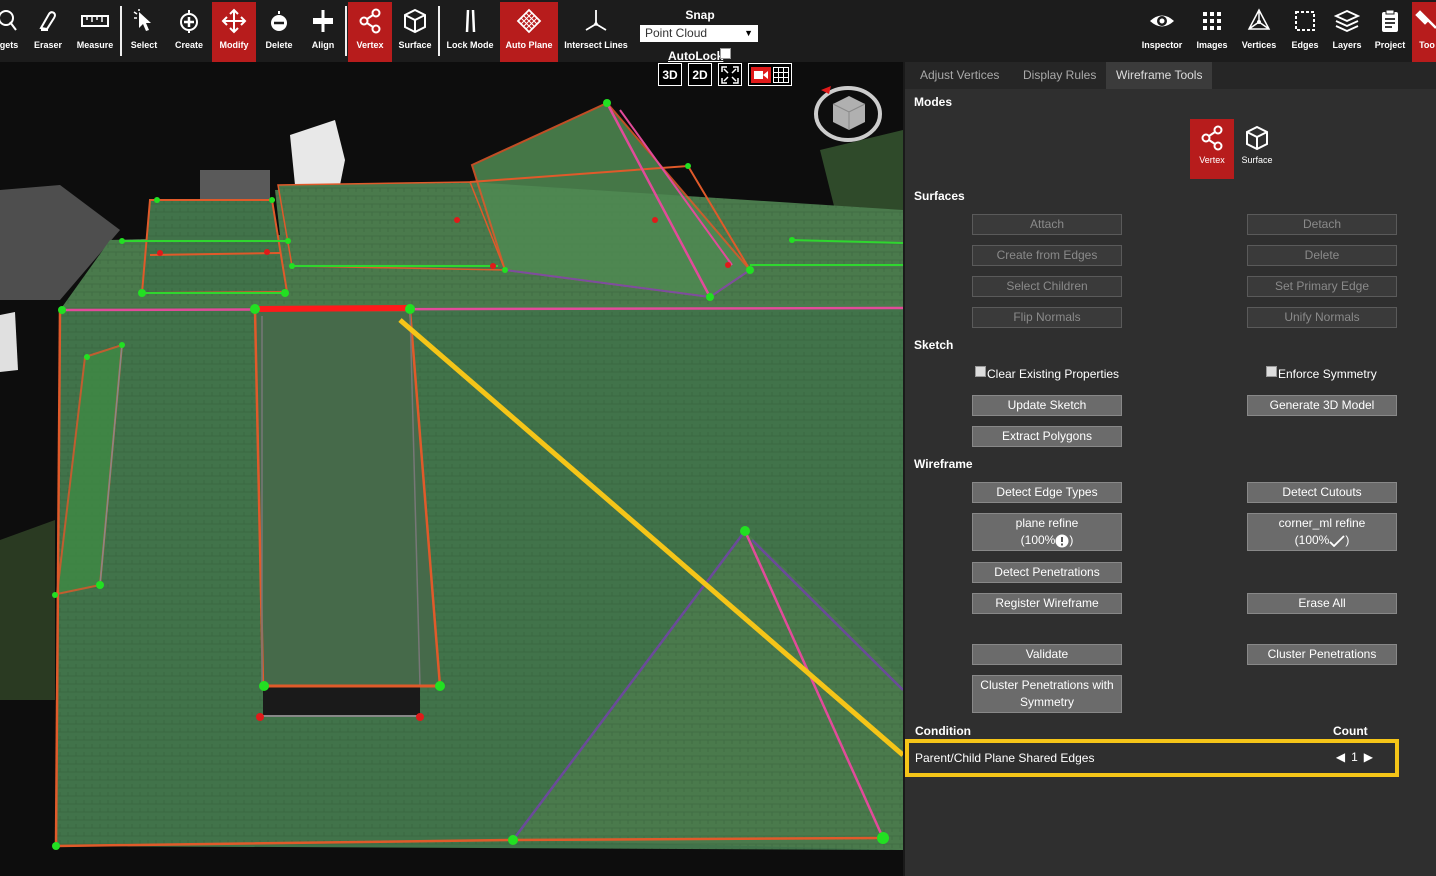  I want to click on tool-label: Images, so click(1212, 45).